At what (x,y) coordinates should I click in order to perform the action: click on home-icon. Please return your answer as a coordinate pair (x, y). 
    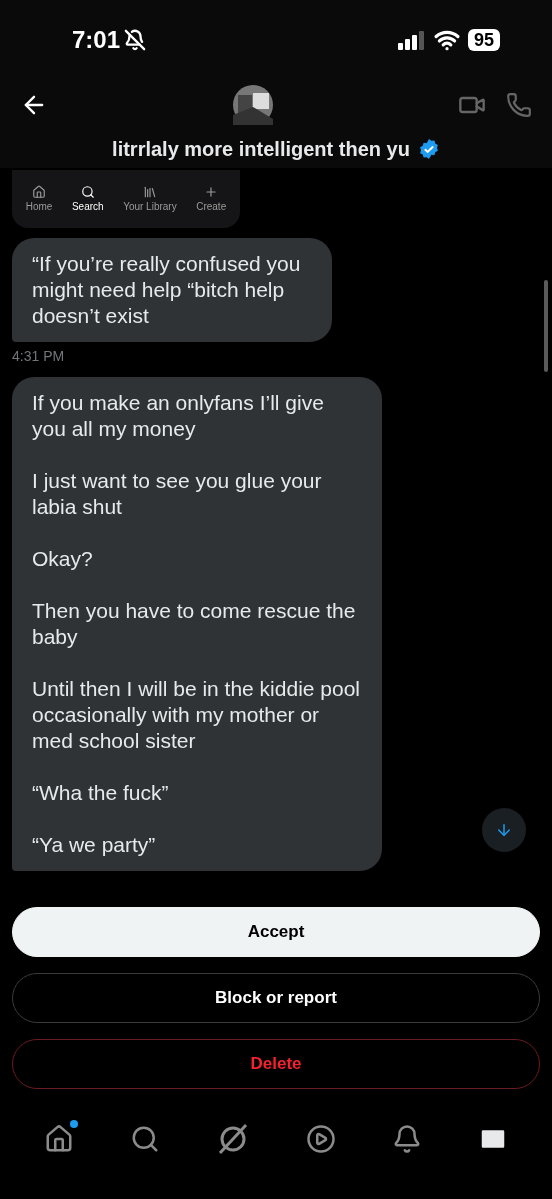
    Looking at the image, I should click on (59, 1139).